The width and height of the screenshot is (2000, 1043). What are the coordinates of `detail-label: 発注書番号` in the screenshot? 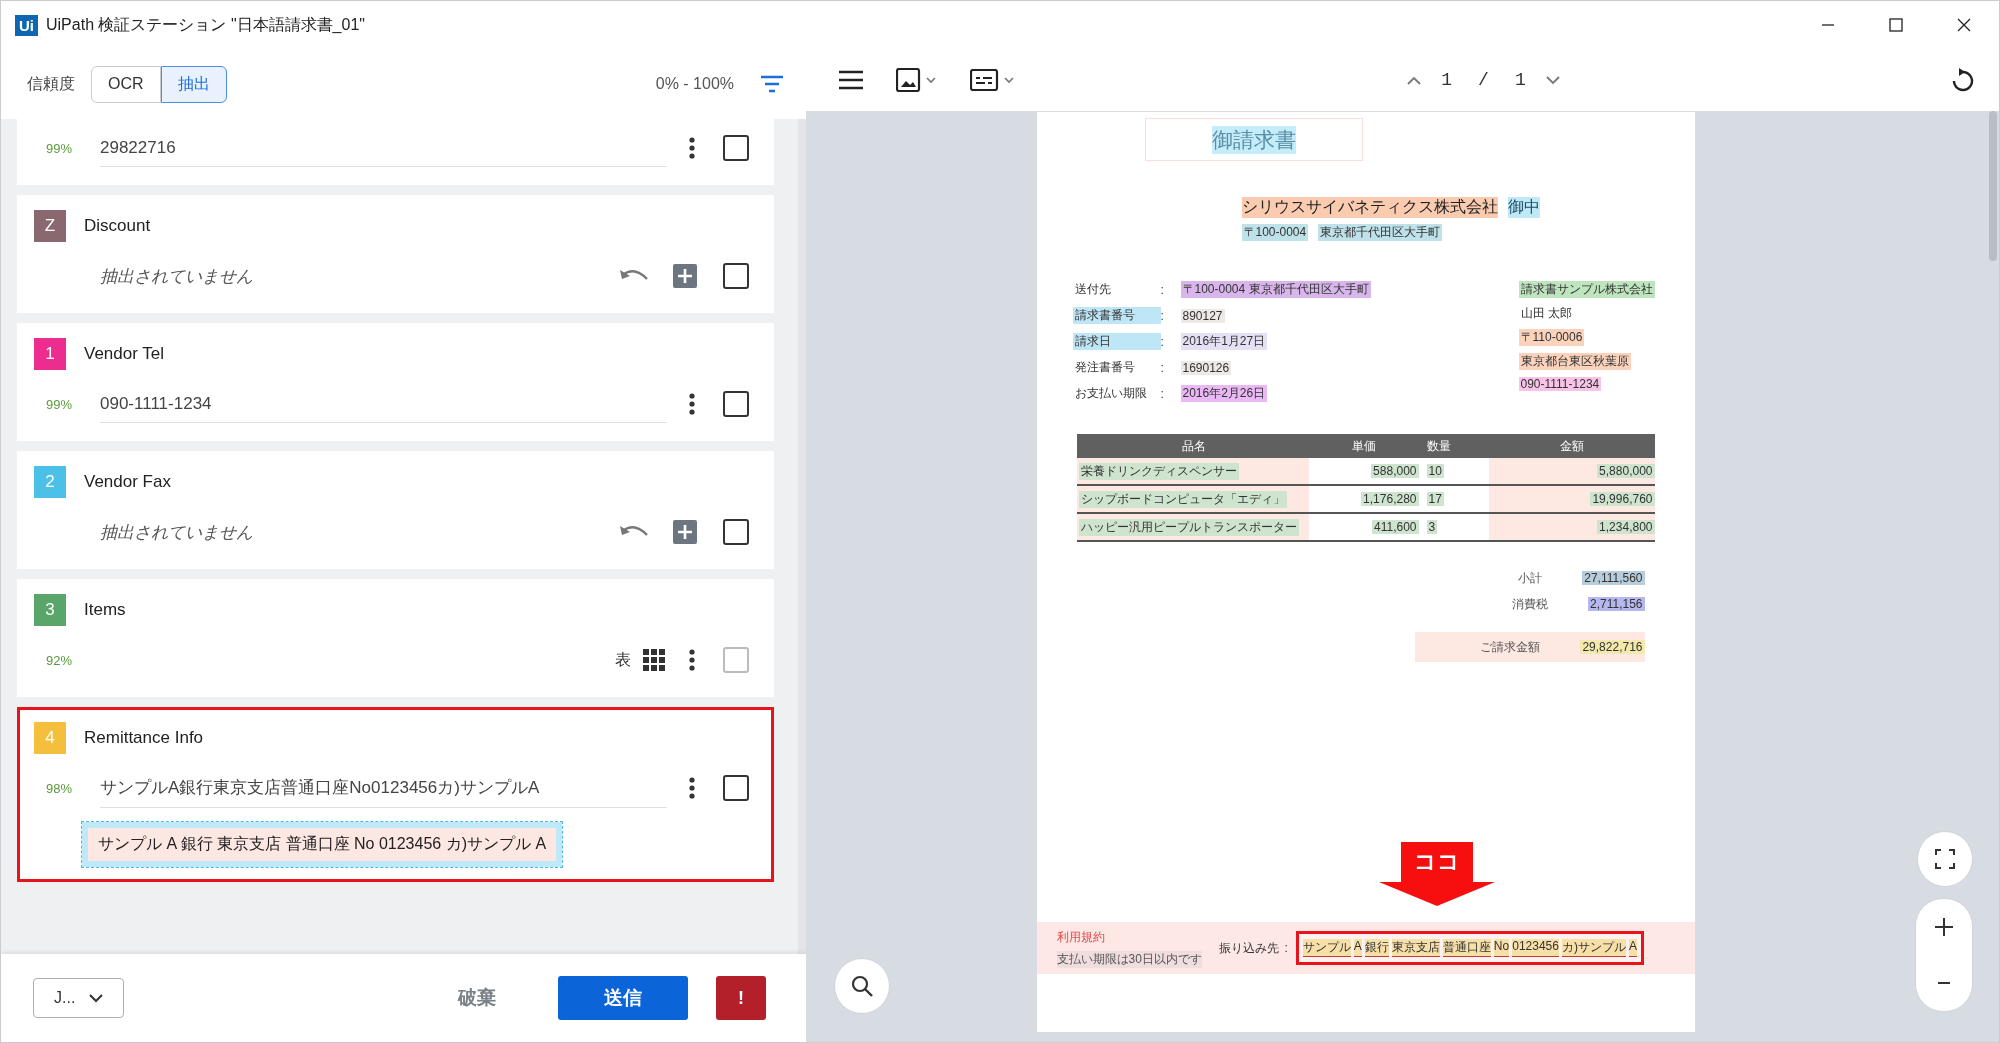 It's located at (1104, 367).